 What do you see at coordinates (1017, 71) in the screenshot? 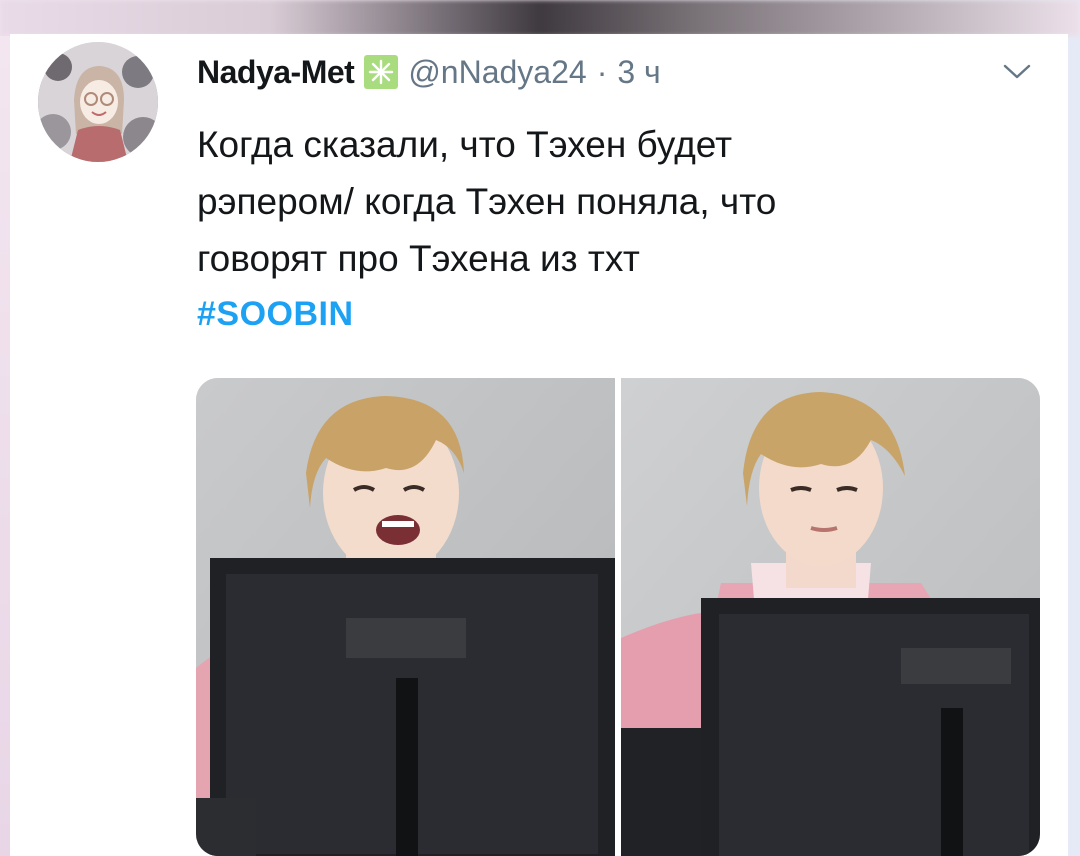
I see `chevron-down-icon` at bounding box center [1017, 71].